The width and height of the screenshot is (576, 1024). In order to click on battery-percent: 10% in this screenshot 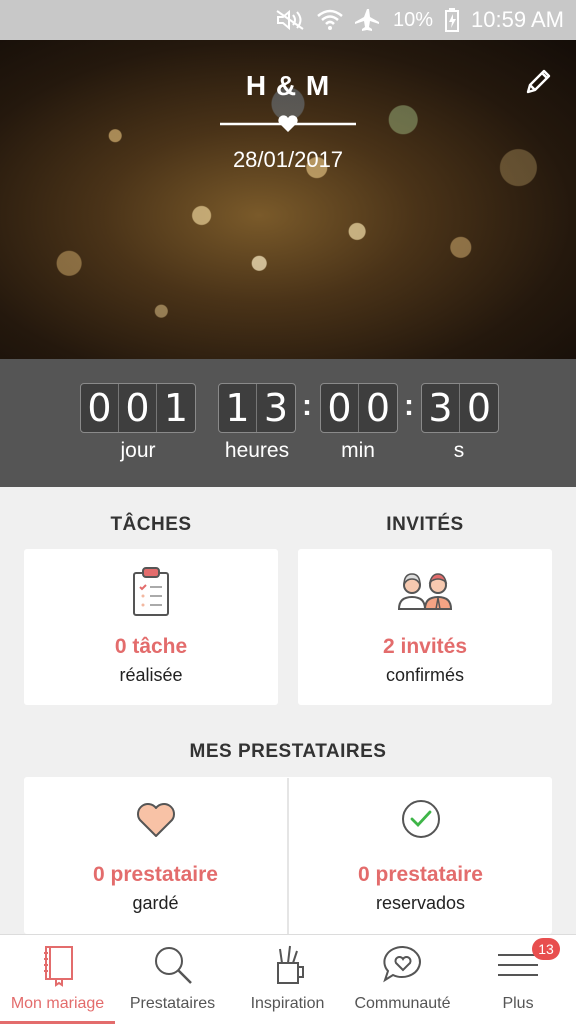, I will do `click(413, 19)`.